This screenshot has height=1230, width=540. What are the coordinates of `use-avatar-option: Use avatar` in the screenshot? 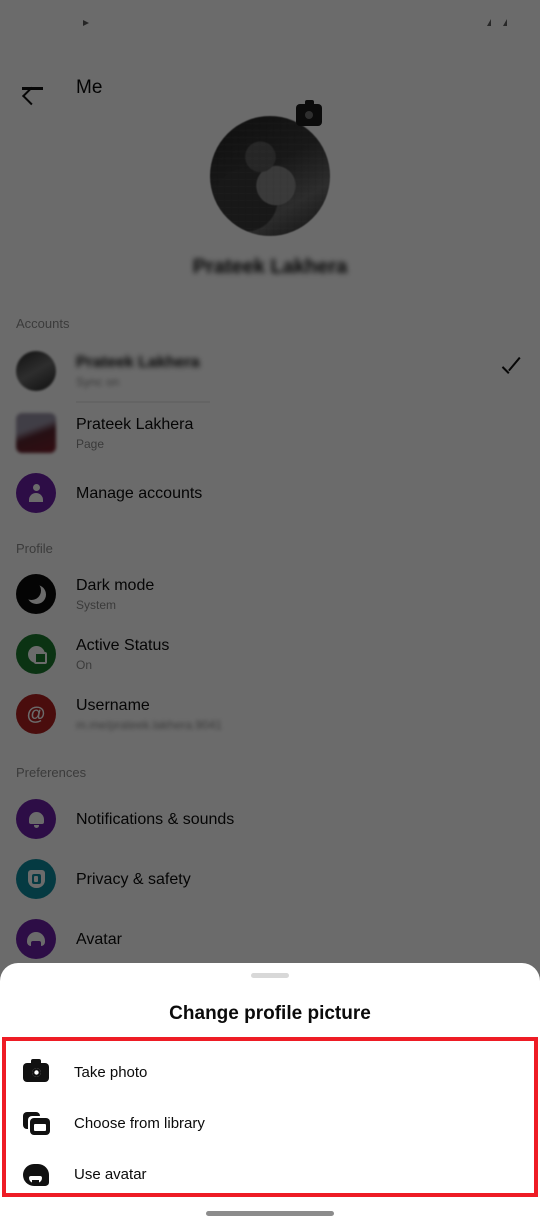 It's located at (270, 1174).